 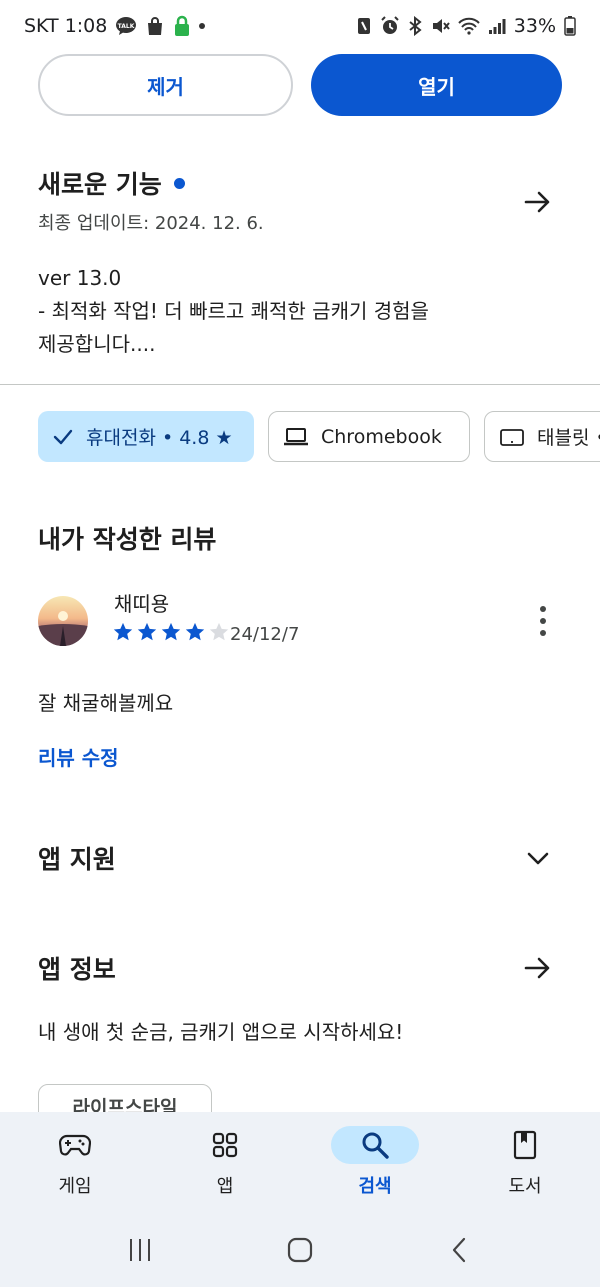 What do you see at coordinates (127, 539) in the screenshot?
I see `my-review-title: 내가 작성한 리뷰` at bounding box center [127, 539].